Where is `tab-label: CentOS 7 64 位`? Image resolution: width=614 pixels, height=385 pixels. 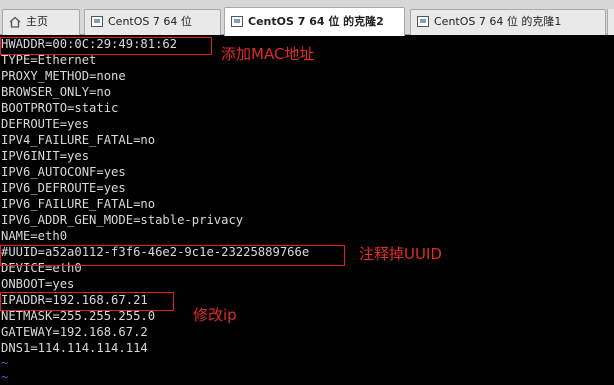 tab-label: CentOS 7 64 位 is located at coordinates (150, 21).